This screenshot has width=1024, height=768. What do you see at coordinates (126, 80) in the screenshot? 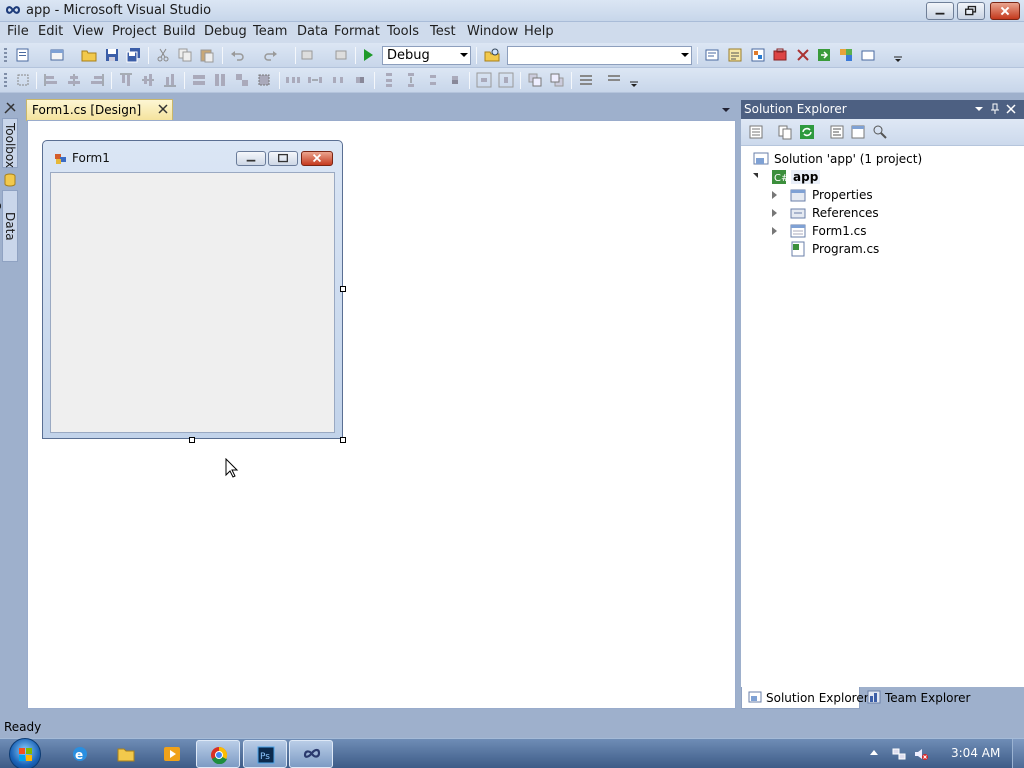
I see `align-tops-icon` at bounding box center [126, 80].